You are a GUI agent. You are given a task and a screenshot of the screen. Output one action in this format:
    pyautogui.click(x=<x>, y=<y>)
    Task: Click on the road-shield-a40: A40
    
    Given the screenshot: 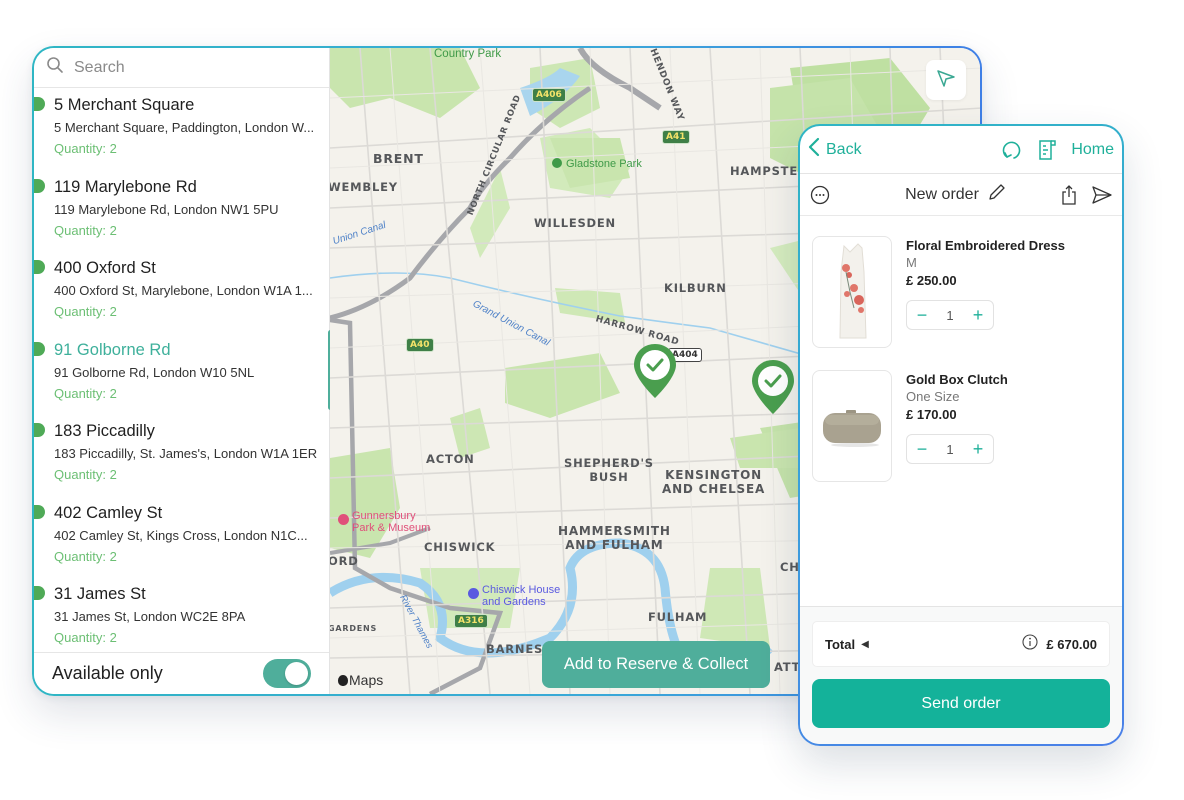 What is the action you would take?
    pyautogui.click(x=420, y=345)
    